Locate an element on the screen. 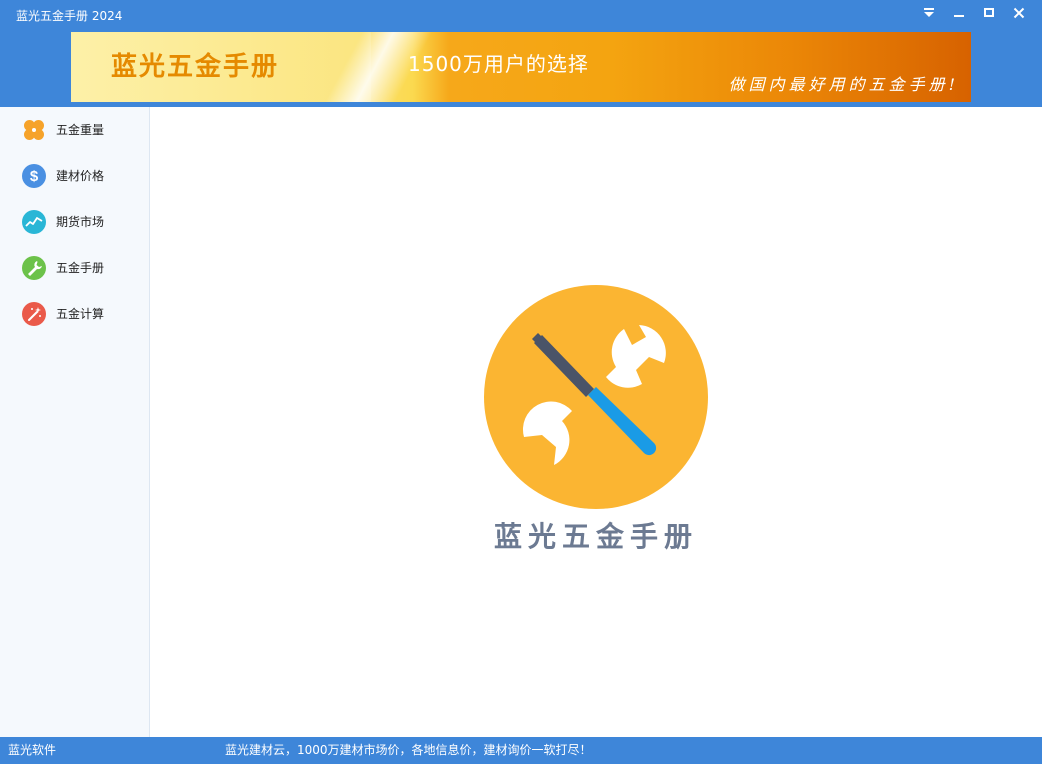 Image resolution: width=1042 pixels, height=764 pixels. sidebar: 五金重量 $ 建材价格 期货市场 五金手册 五金计算 is located at coordinates (75, 422).